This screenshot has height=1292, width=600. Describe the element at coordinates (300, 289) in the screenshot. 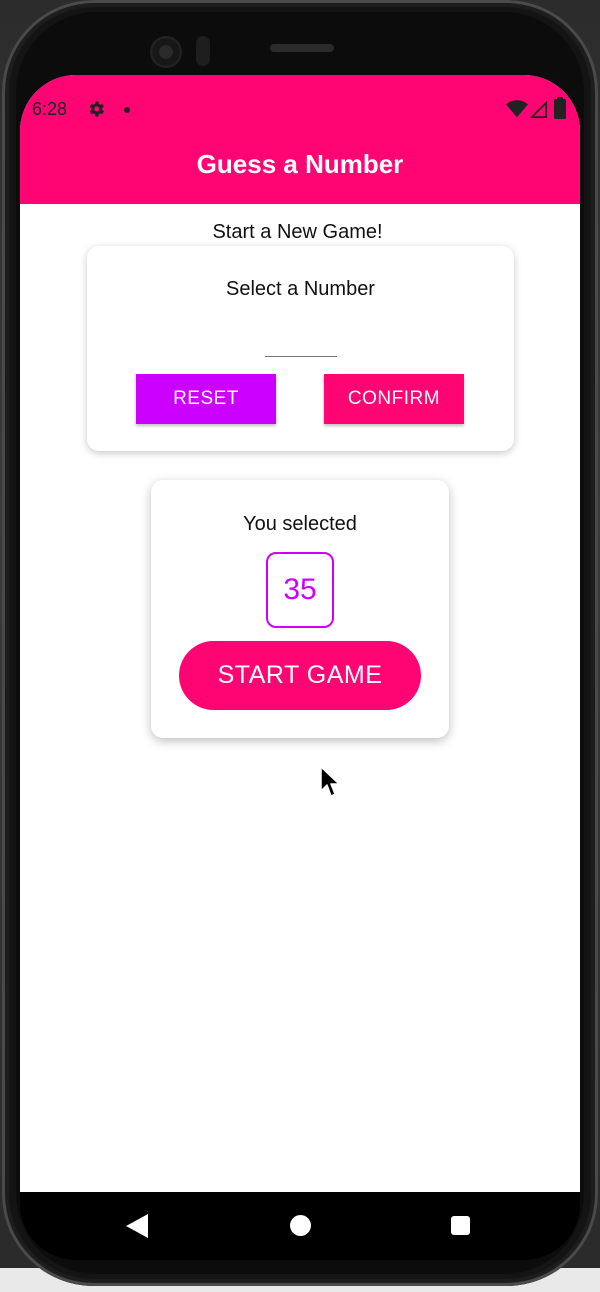

I see `select-number-label: Select a Number` at that location.